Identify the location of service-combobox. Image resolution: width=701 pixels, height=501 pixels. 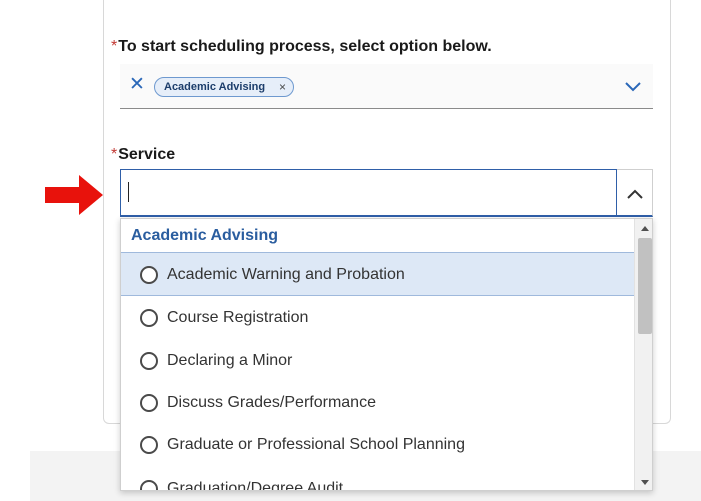
(386, 193).